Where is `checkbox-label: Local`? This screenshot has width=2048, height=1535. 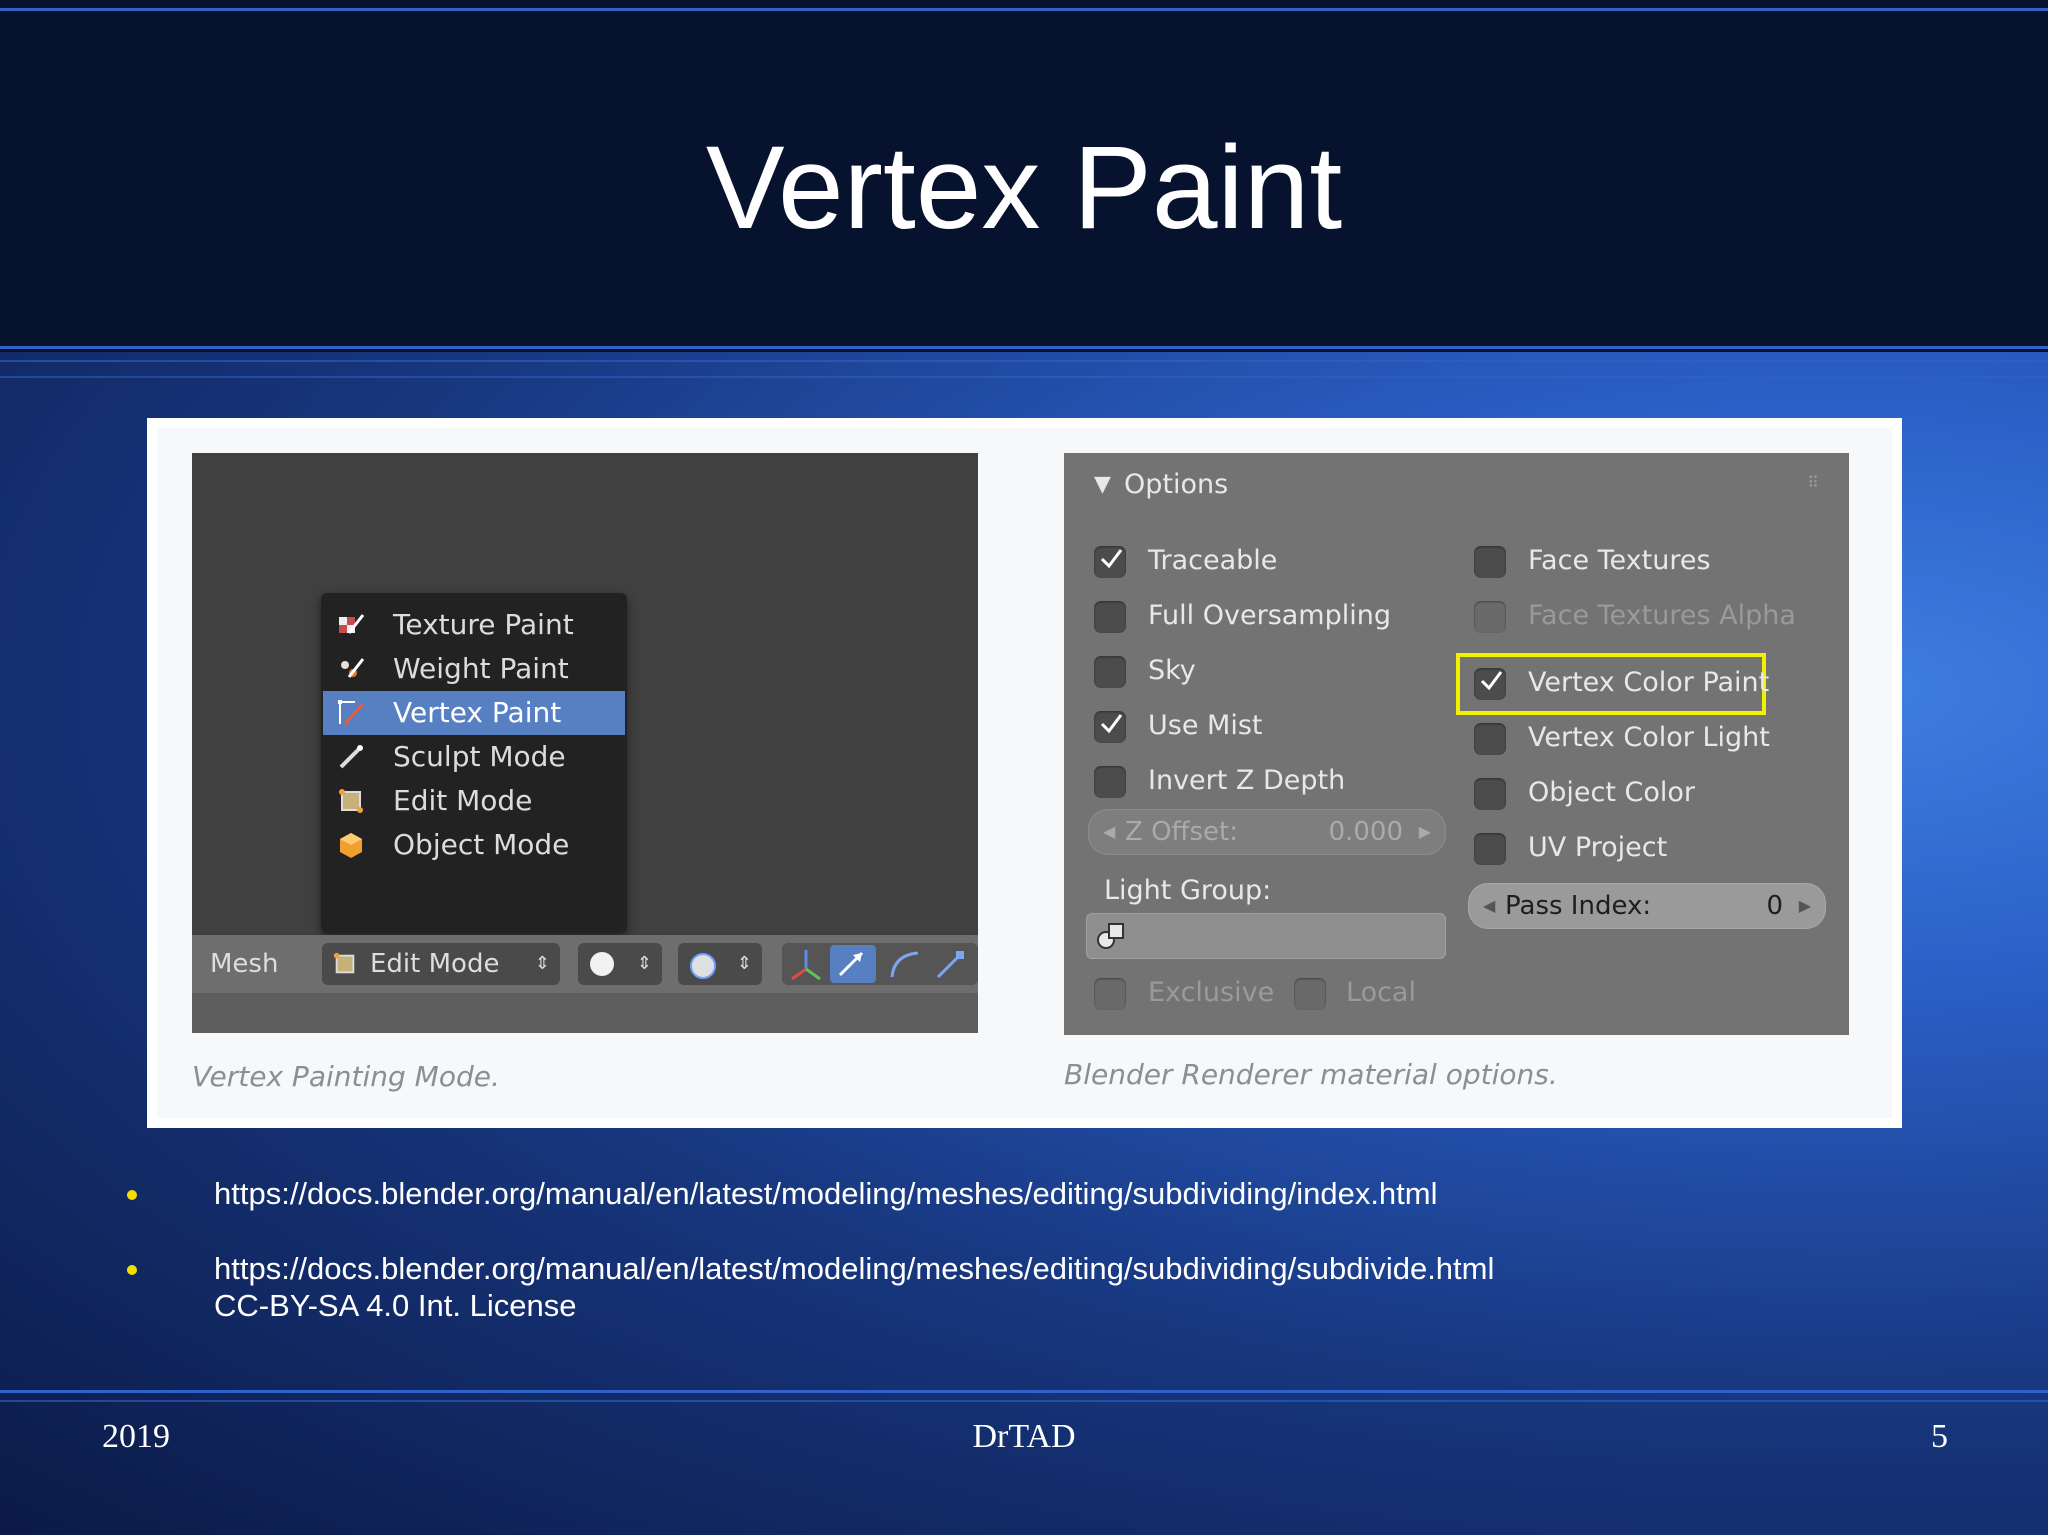
checkbox-label: Local is located at coordinates (1381, 992).